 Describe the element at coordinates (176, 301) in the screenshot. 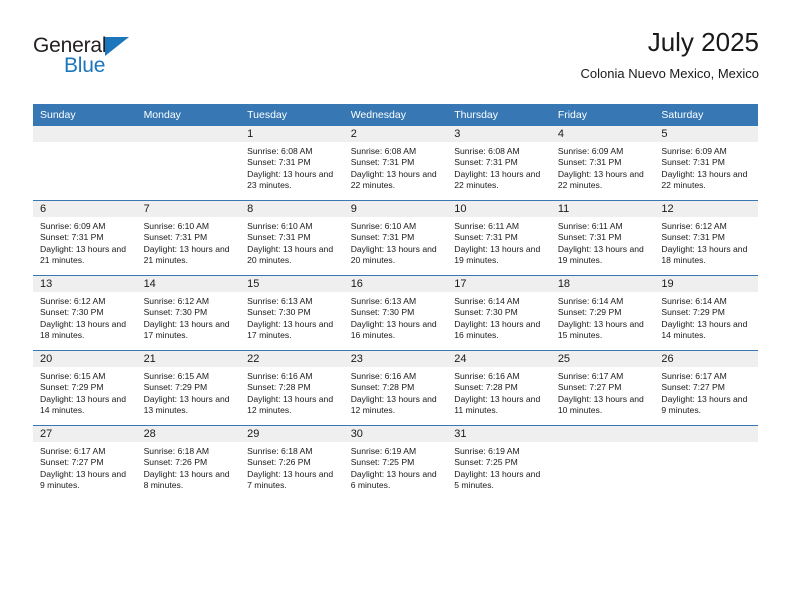

I see `sunrise-text: Sunrise: 6:12 AM` at that location.